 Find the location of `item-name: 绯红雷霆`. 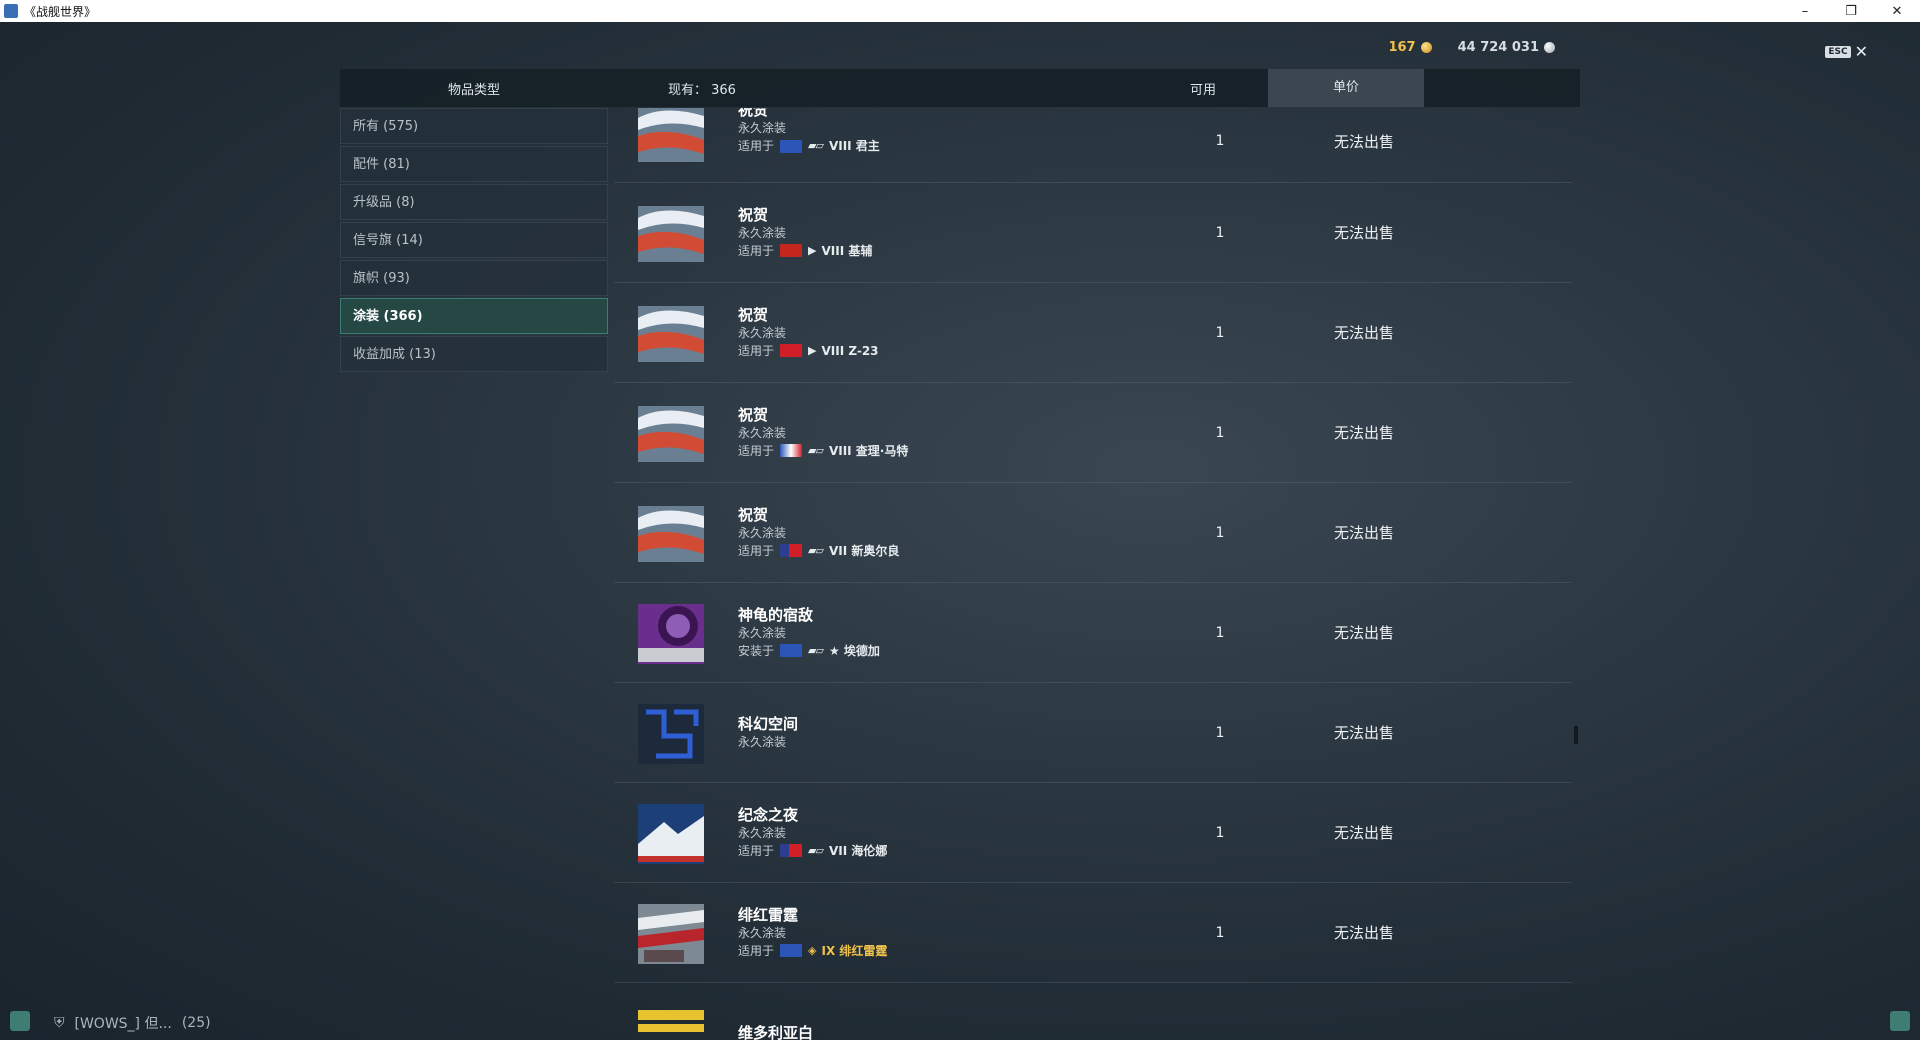

item-name: 绯红雷霆 is located at coordinates (768, 914).